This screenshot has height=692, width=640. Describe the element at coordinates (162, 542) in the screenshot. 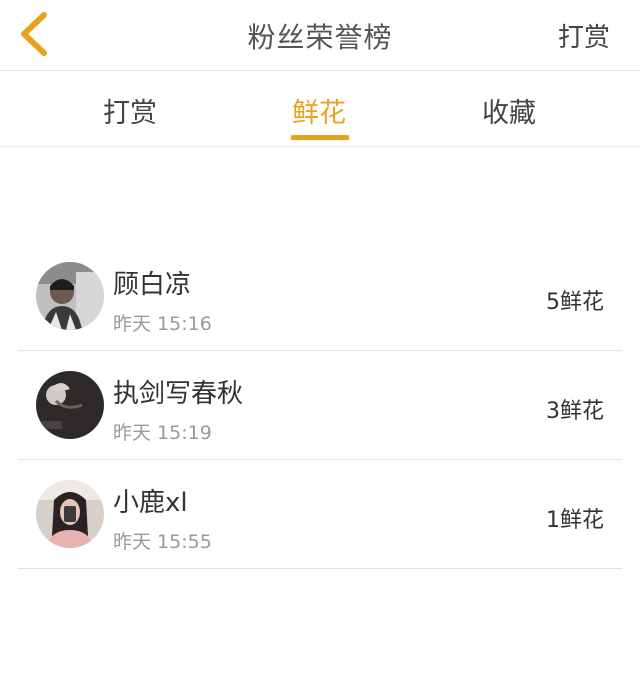

I see `timestamp: 昨天 15:55` at that location.